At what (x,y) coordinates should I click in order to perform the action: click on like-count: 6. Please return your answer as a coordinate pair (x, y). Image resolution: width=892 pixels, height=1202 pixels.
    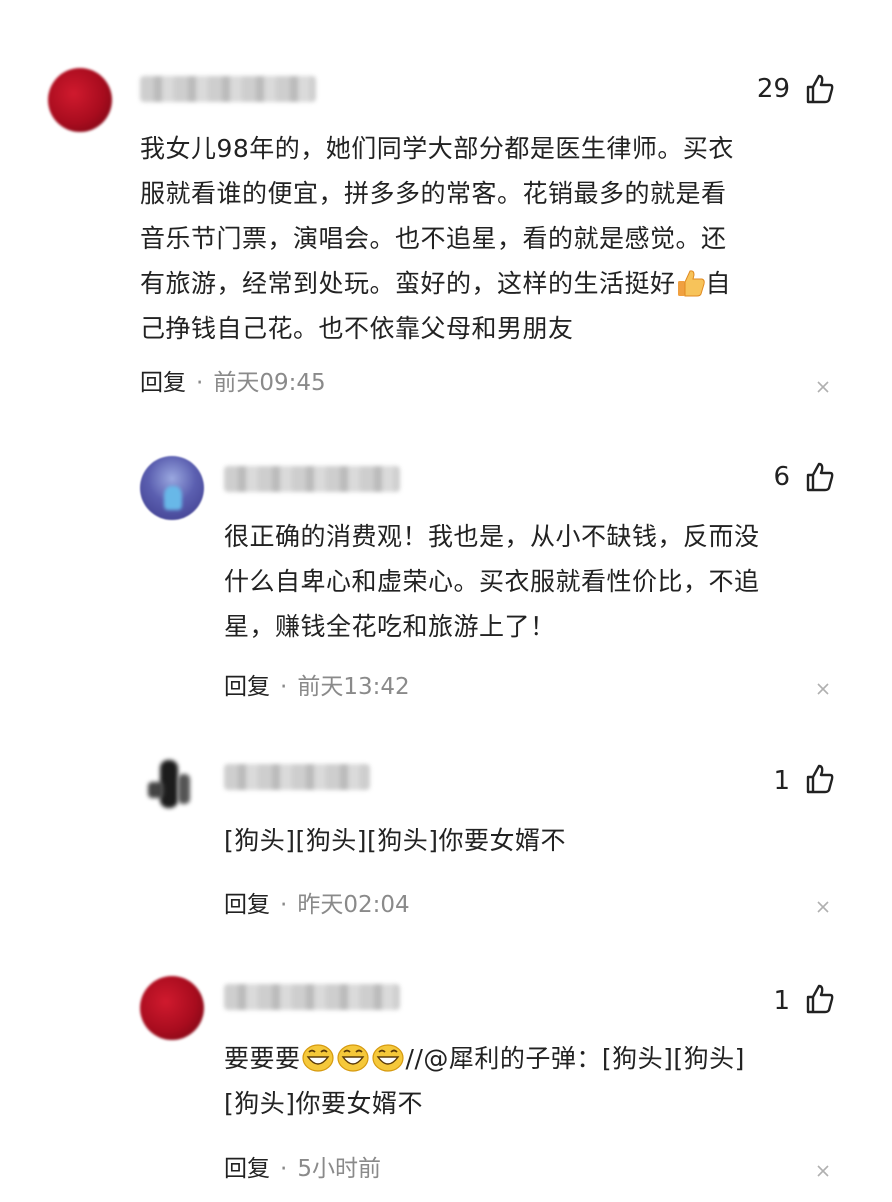
    Looking at the image, I should click on (781, 477).